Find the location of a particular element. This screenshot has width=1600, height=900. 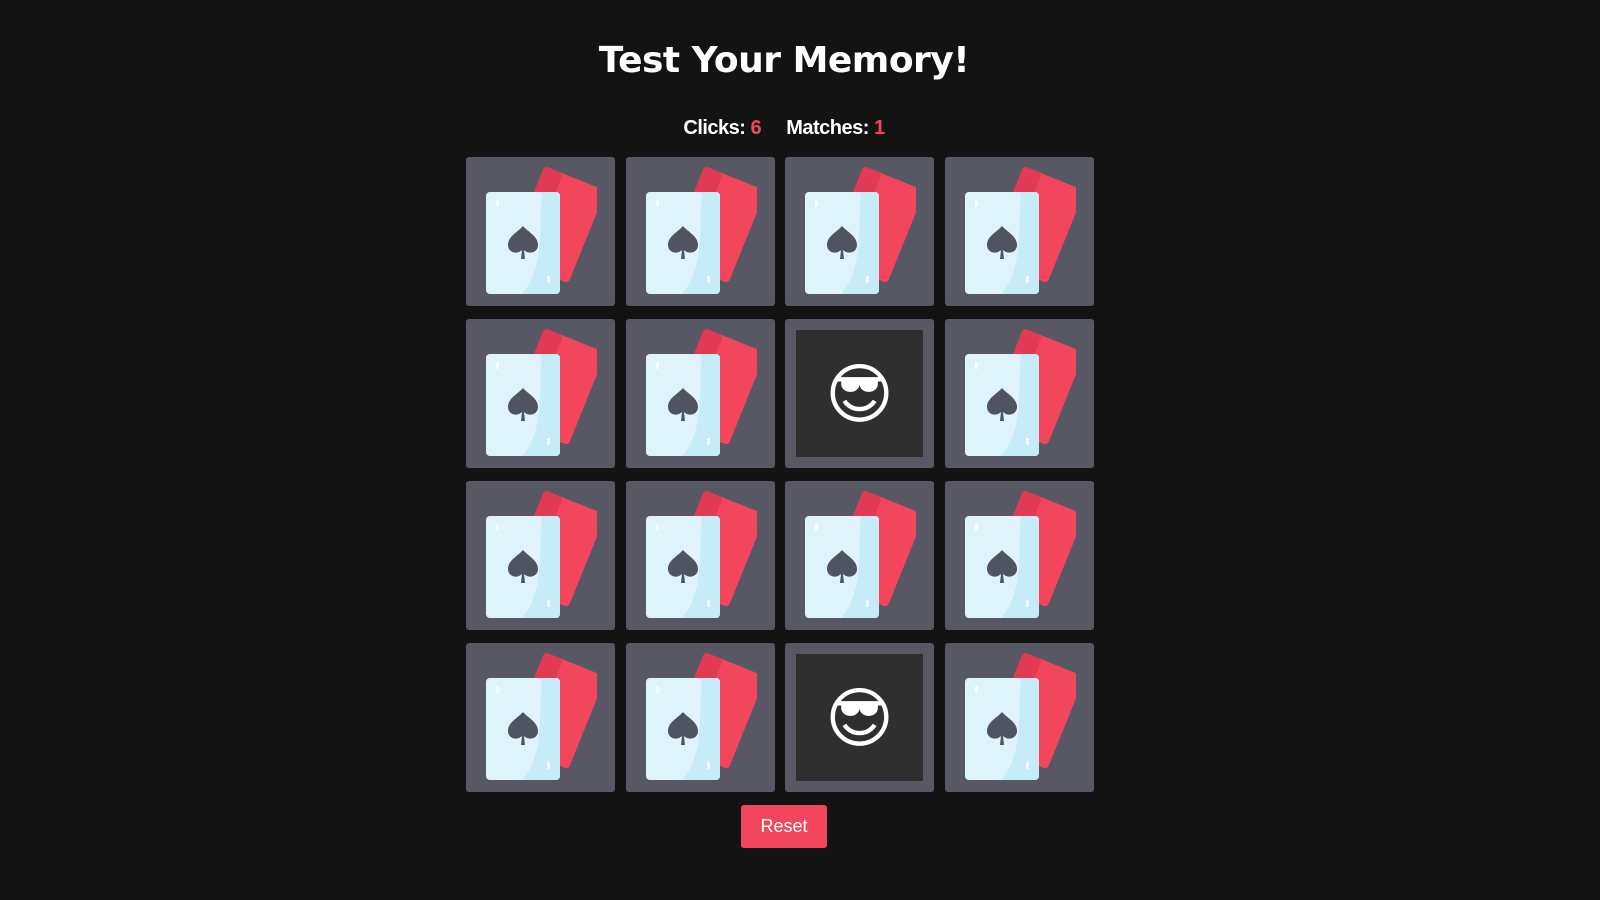

matches-stat: Matches: 1 is located at coordinates (835, 128).